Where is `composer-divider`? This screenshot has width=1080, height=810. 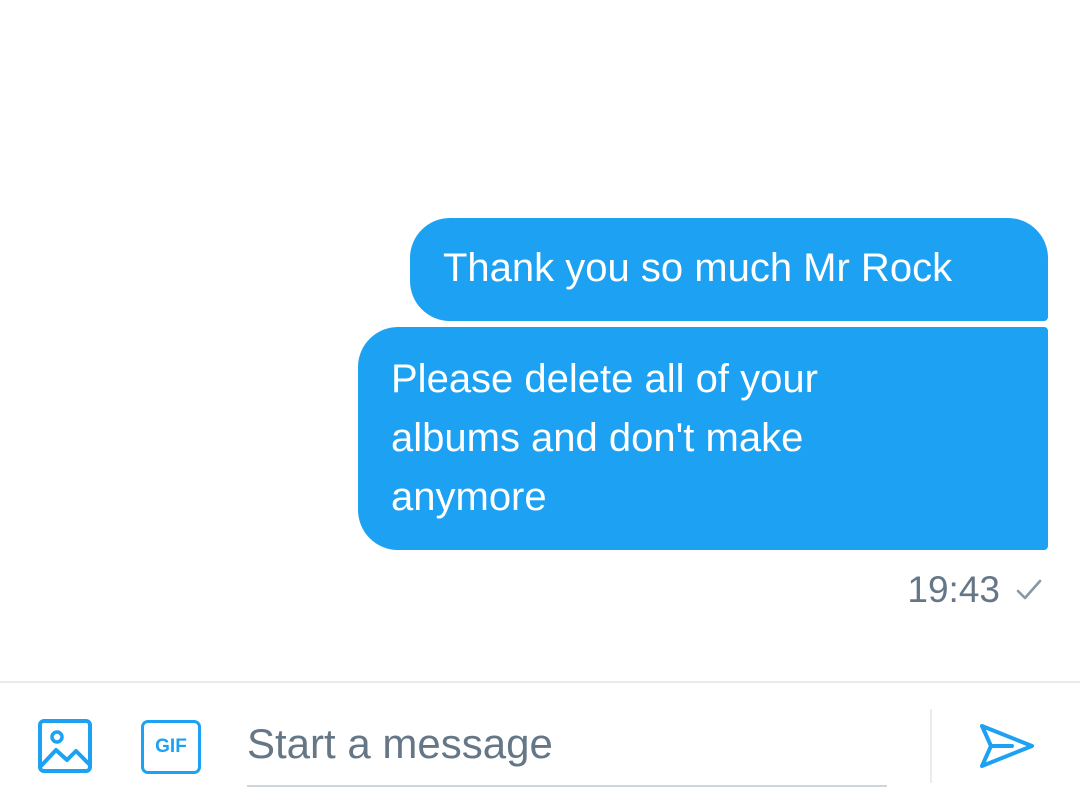
composer-divider is located at coordinates (931, 746).